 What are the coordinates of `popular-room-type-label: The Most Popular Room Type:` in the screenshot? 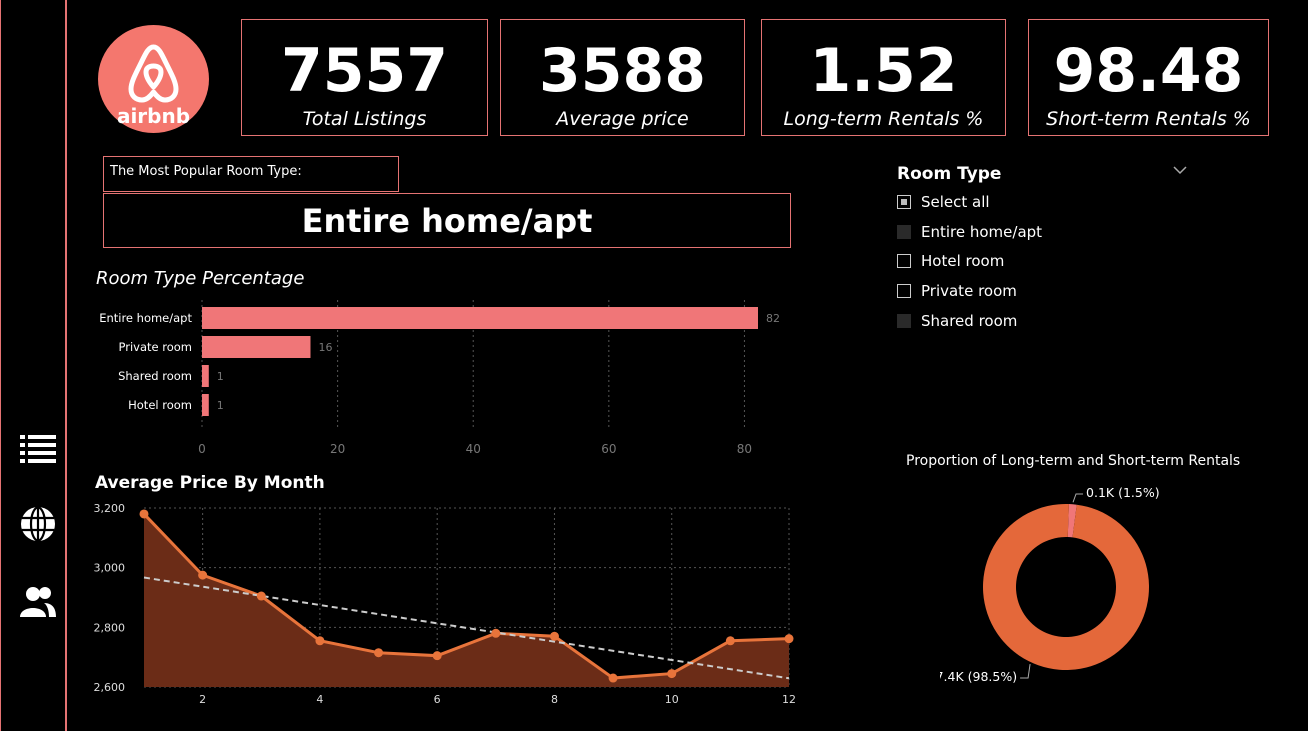 It's located at (251, 174).